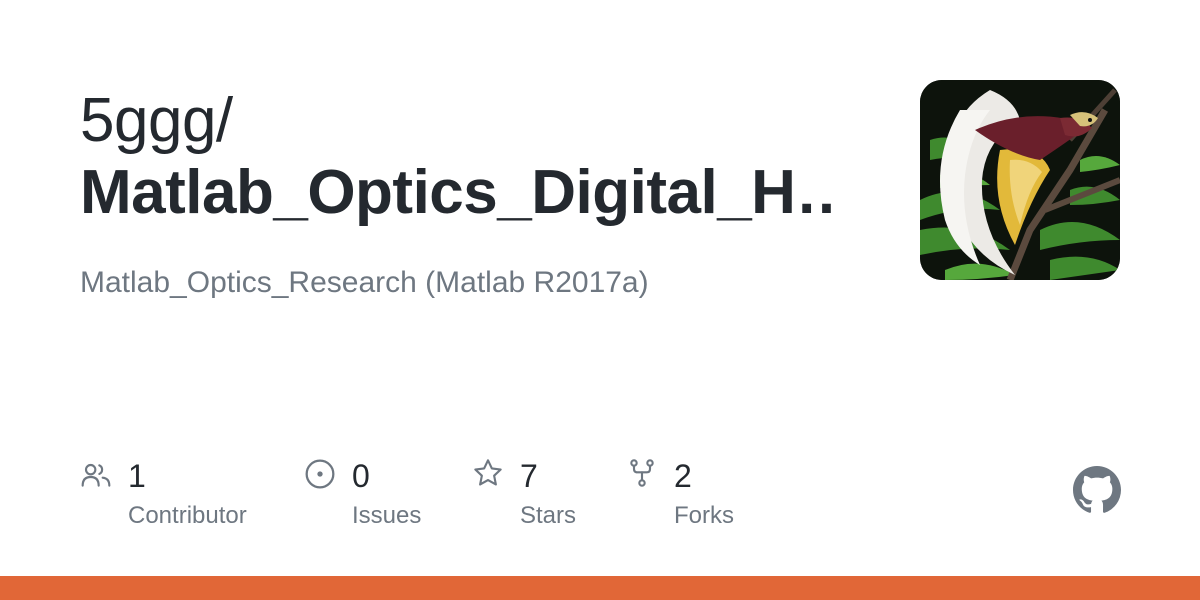 The image size is (1200, 600). Describe the element at coordinates (548, 515) in the screenshot. I see `stars-label: Stars` at that location.